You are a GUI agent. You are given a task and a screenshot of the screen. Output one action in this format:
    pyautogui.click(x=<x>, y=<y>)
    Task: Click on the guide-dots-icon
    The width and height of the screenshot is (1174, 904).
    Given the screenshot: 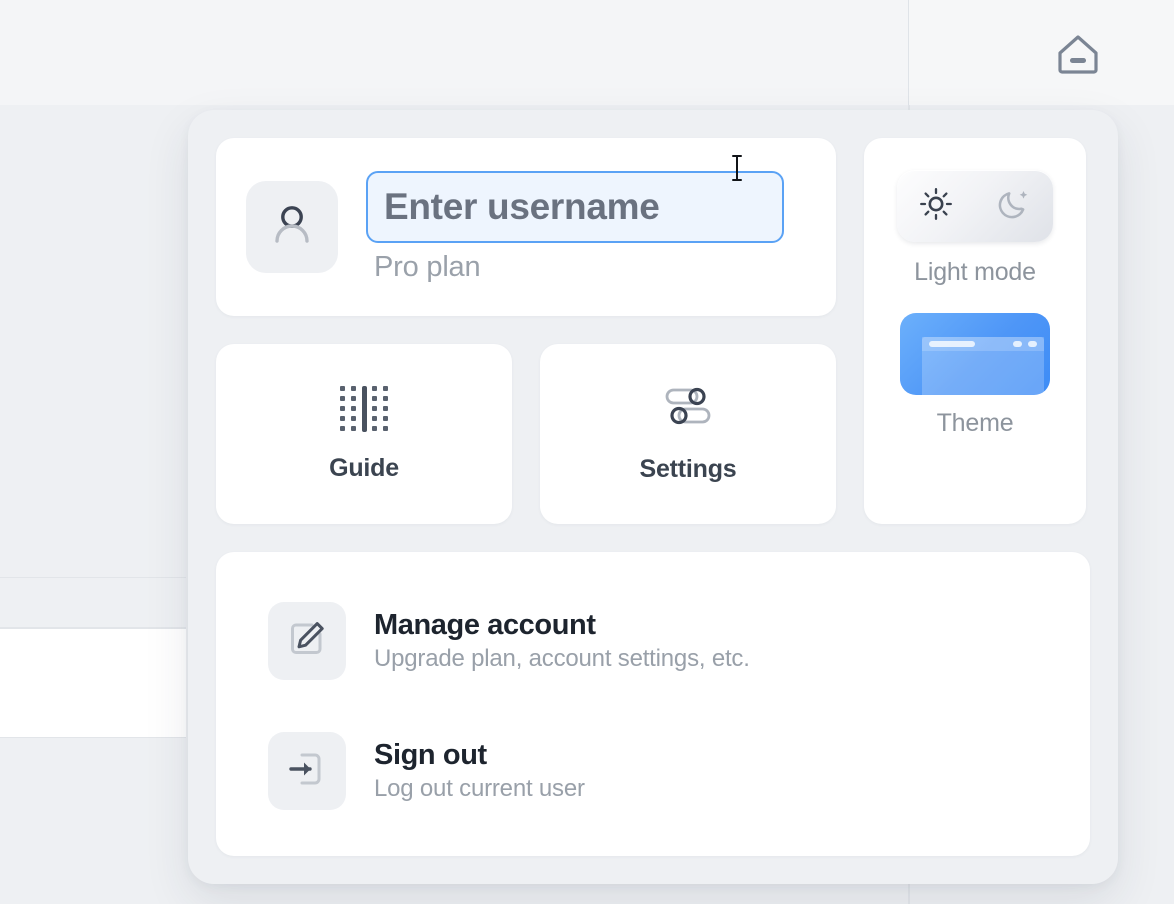 What is the action you would take?
    pyautogui.click(x=364, y=408)
    